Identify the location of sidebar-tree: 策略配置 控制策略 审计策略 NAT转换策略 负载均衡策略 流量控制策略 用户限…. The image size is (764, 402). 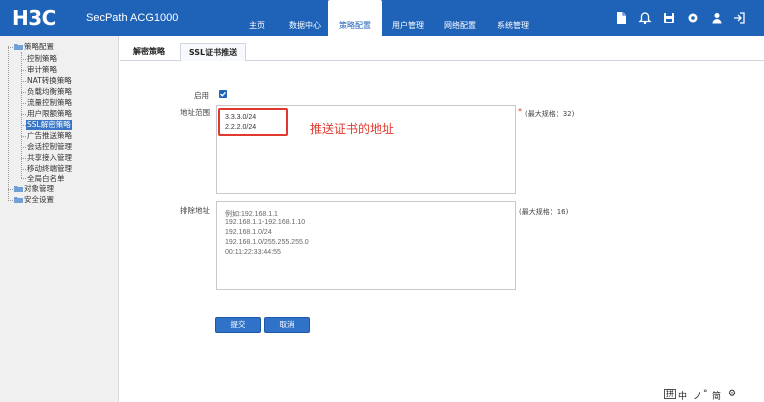
(59, 219).